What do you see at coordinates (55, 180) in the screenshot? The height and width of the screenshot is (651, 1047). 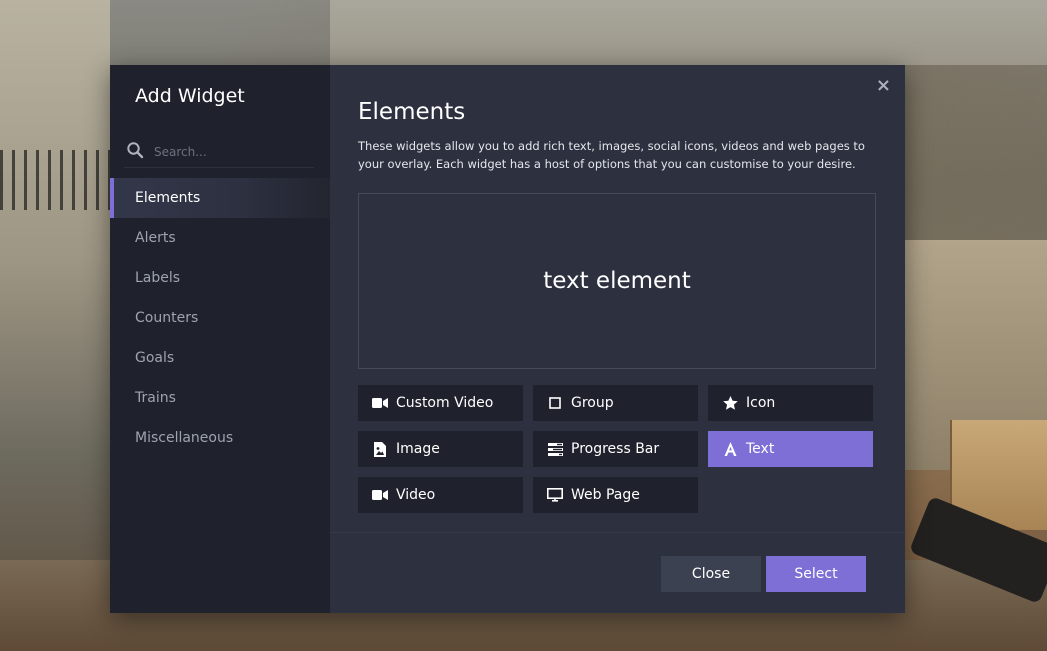 I see `background-balcony` at bounding box center [55, 180].